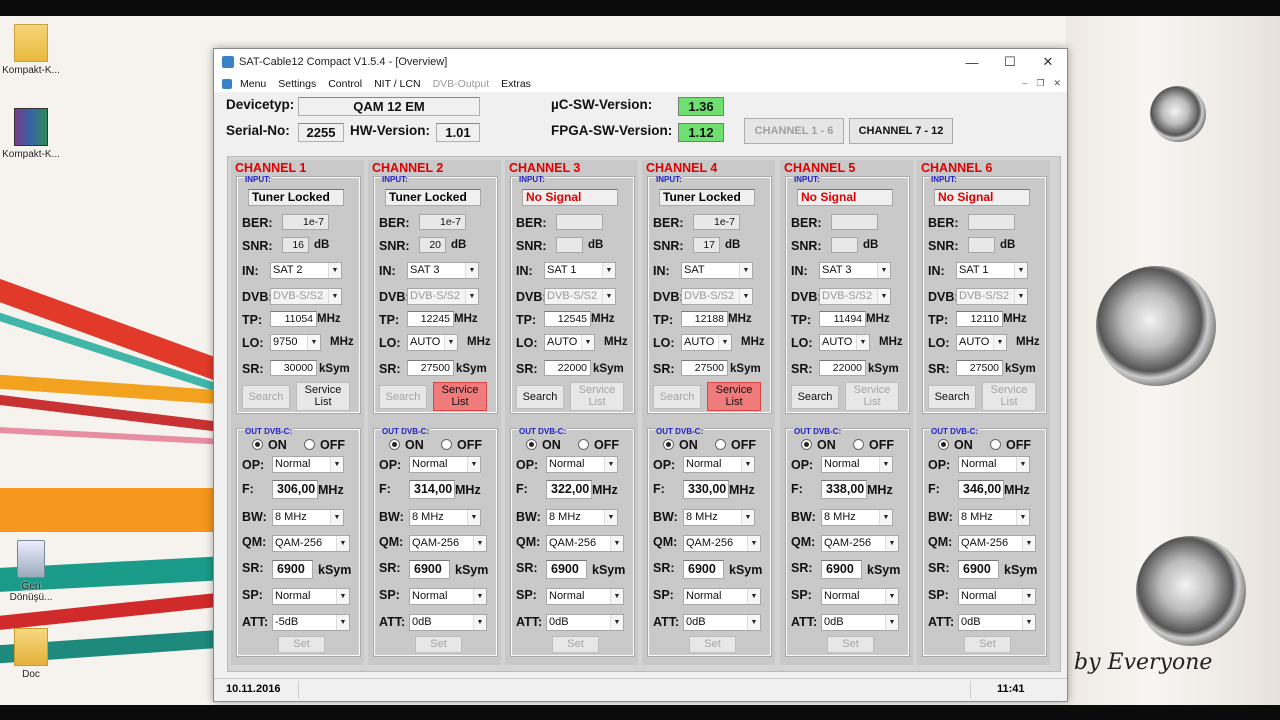  I want to click on frequency-input: 306,00, so click(295, 489).